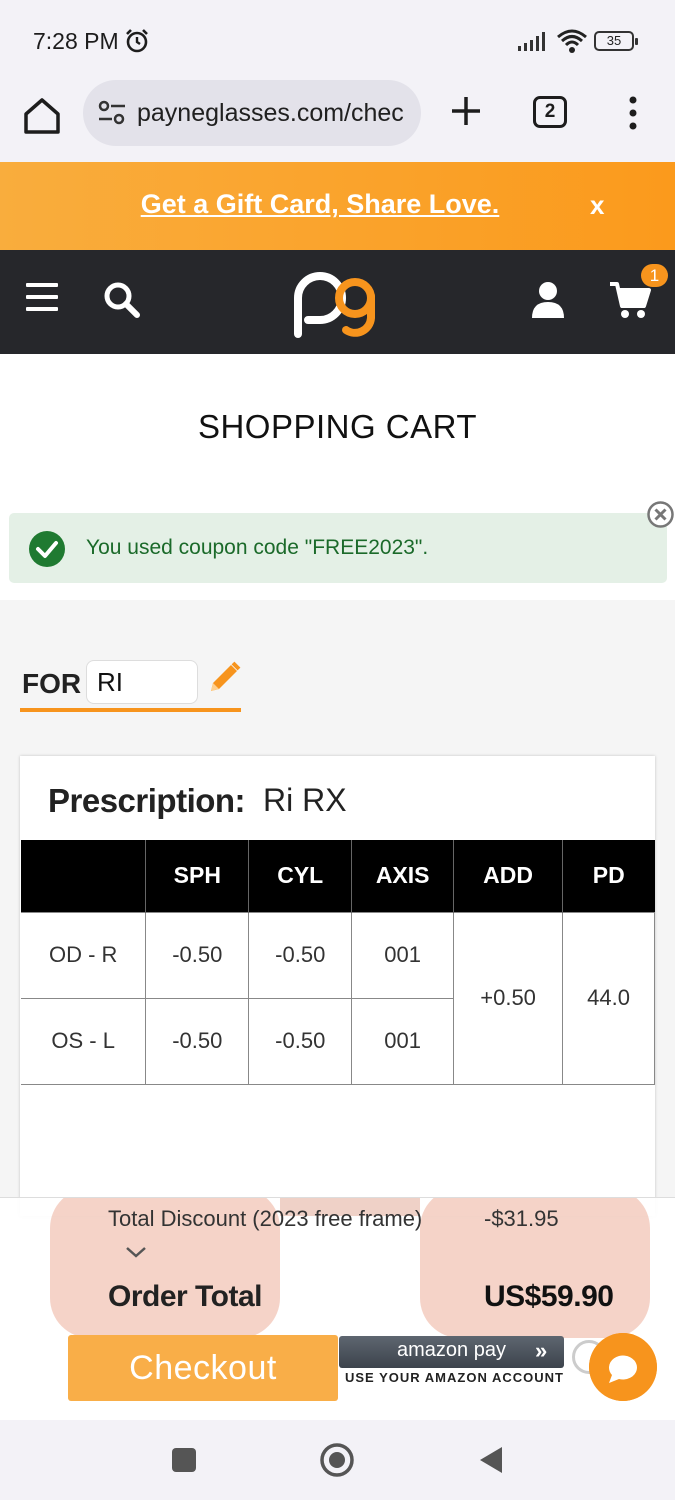 This screenshot has height=1500, width=675. Describe the element at coordinates (660, 514) in the screenshot. I see `alert-close-icon` at that location.